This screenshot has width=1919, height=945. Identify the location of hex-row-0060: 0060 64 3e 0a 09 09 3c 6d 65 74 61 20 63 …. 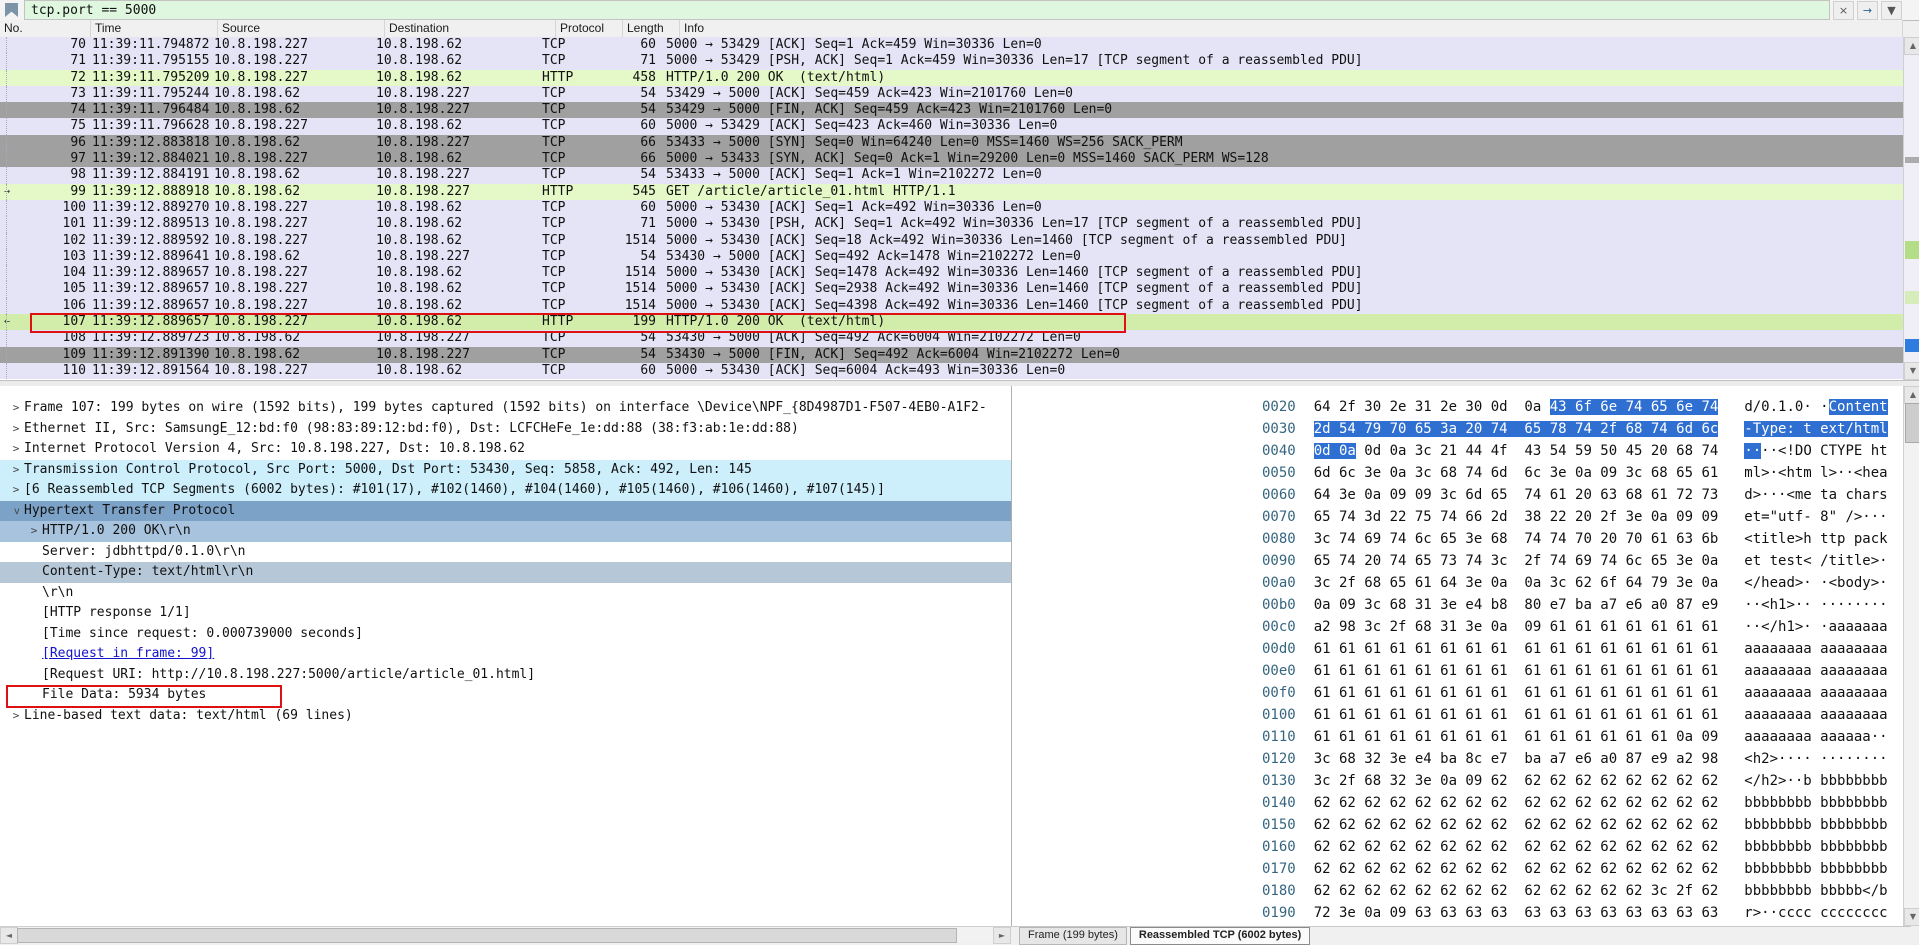
(1575, 495).